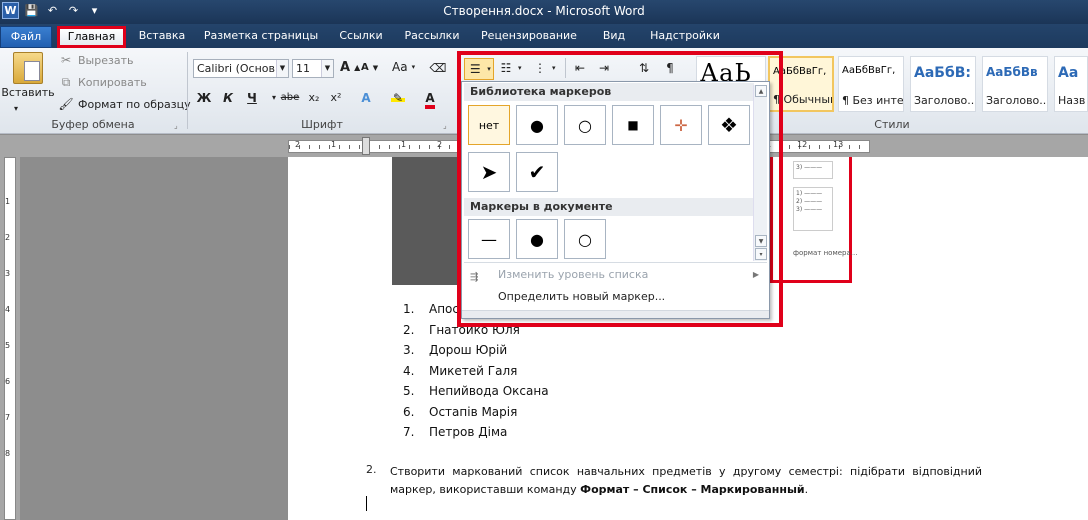 Image resolution: width=1088 pixels, height=520 pixels. Describe the element at coordinates (537, 172) in the screenshot. I see `marker-checkmark: ✔` at that location.